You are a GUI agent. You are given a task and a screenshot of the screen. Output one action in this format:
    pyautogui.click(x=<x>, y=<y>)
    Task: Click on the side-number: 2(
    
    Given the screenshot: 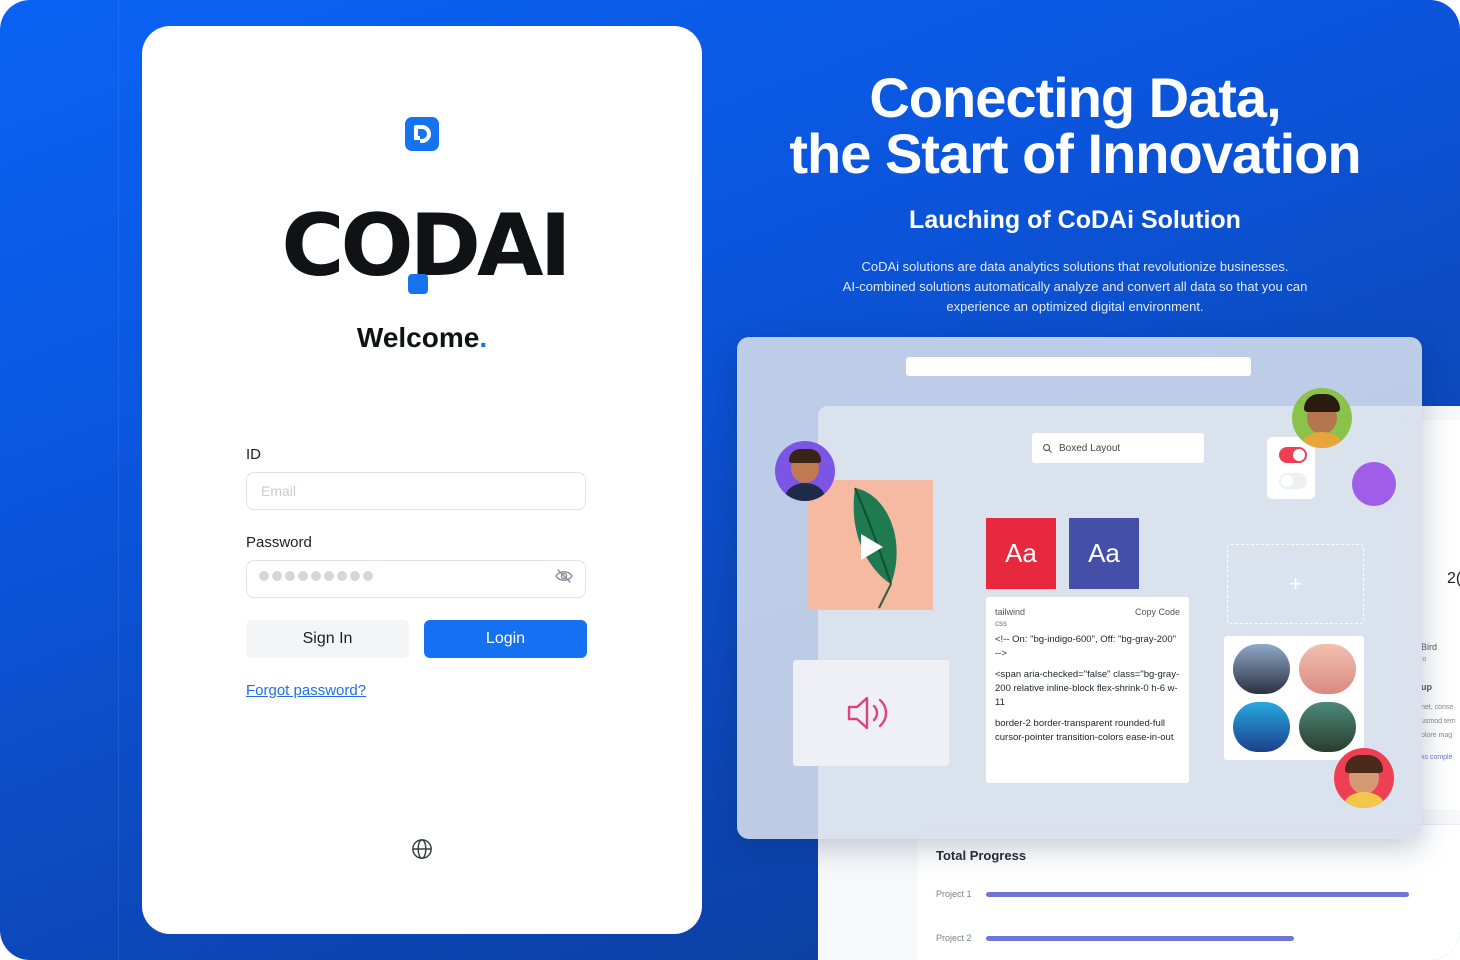 What is the action you would take?
    pyautogui.click(x=1453, y=578)
    